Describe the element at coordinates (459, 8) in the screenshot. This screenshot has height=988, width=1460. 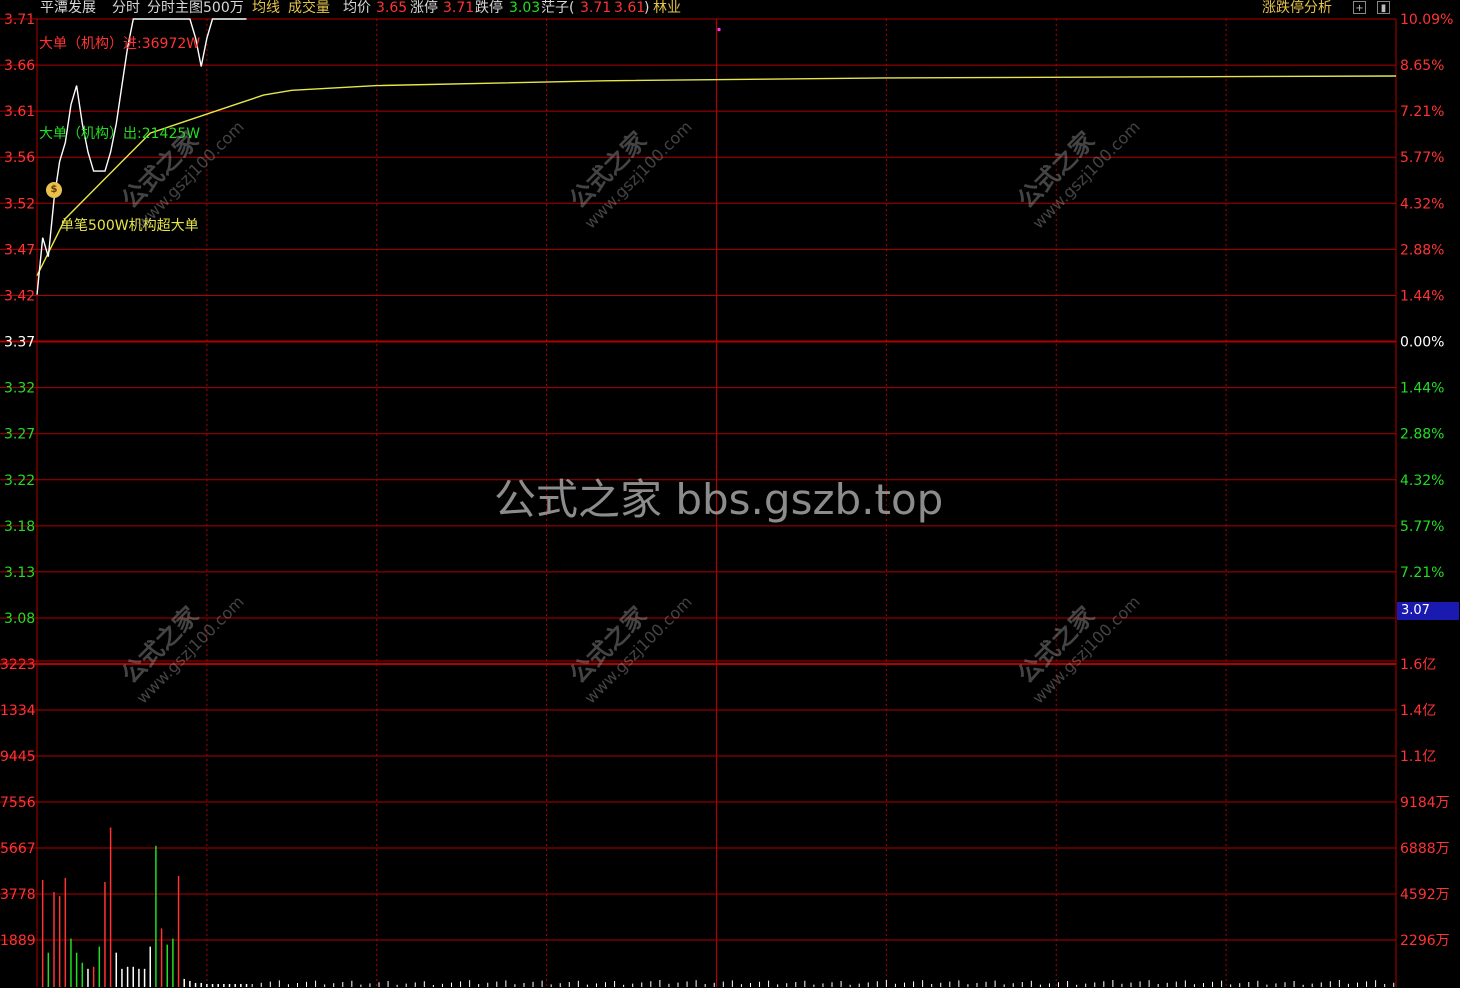
I see `limit-up-value: 3.71` at that location.